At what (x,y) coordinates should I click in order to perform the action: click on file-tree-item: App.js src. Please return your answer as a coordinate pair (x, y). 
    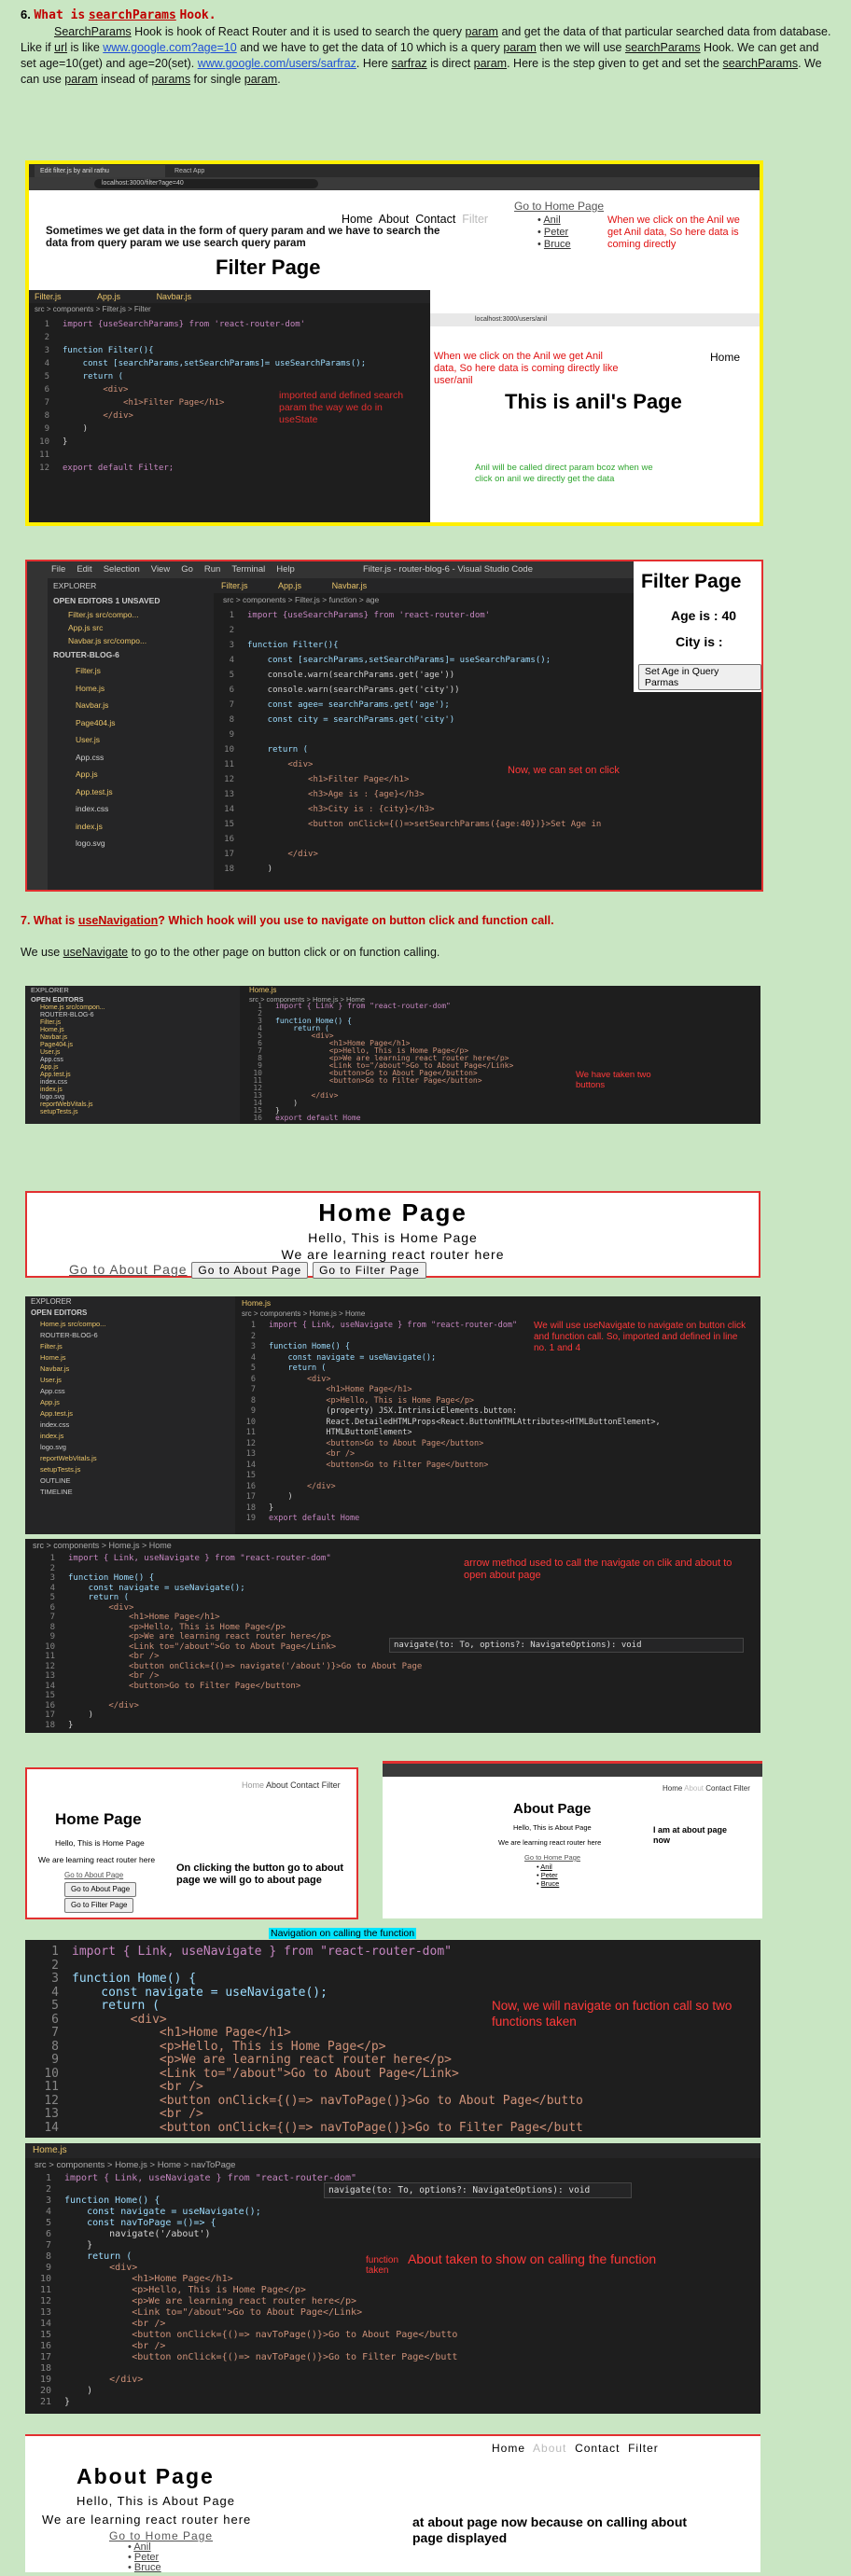
    Looking at the image, I should click on (131, 627).